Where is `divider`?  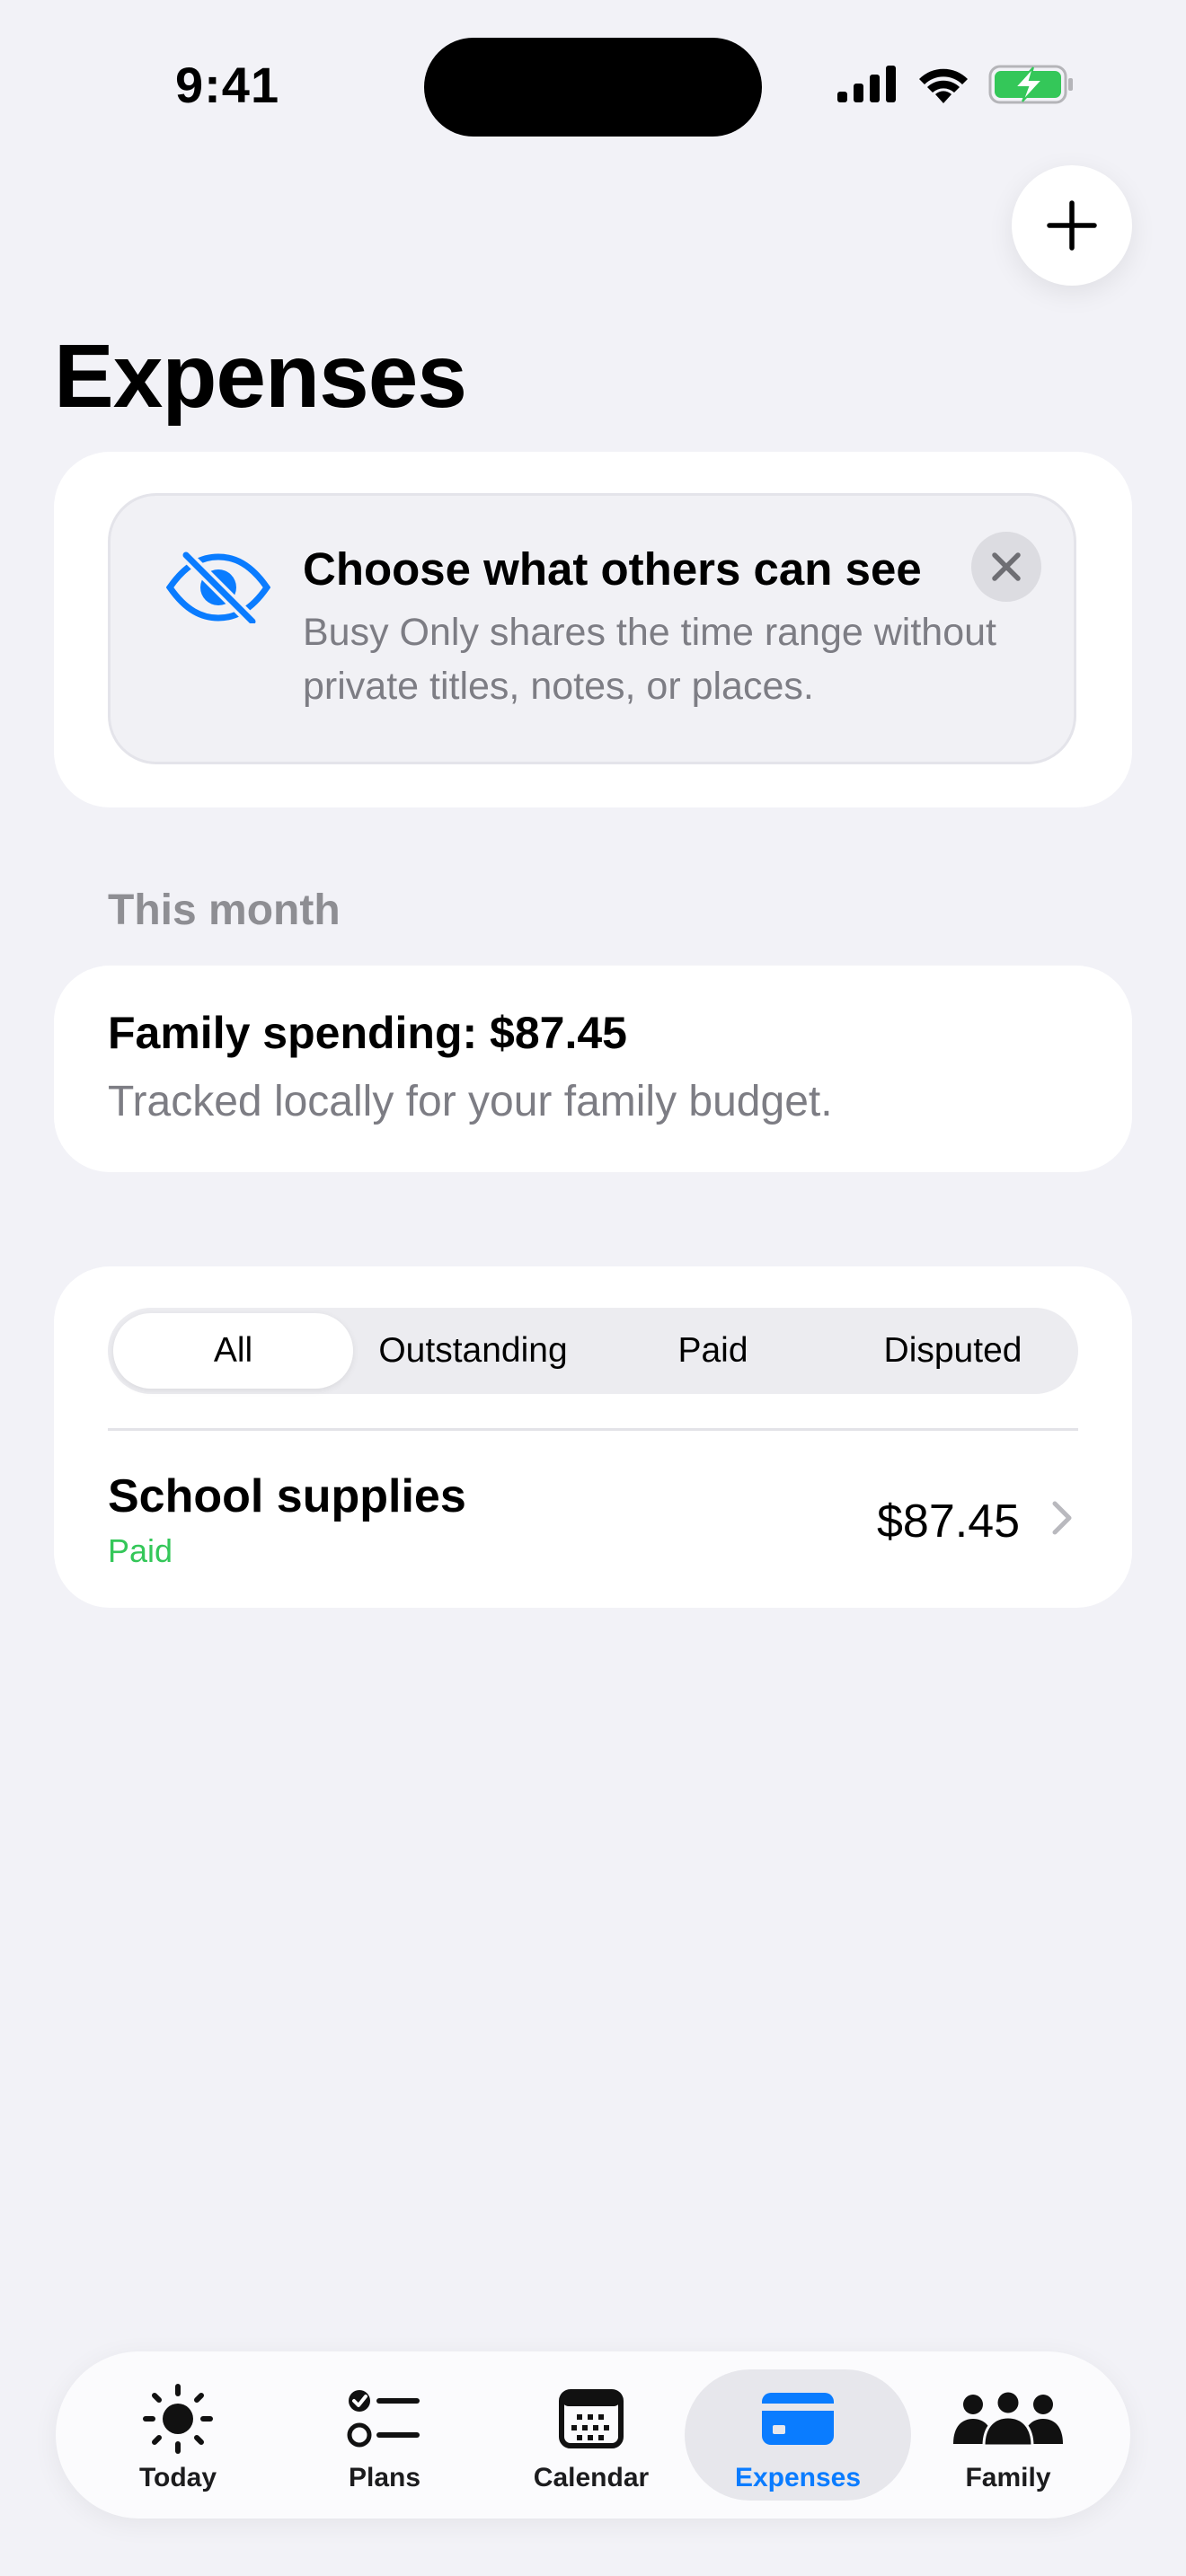 divider is located at coordinates (593, 1429).